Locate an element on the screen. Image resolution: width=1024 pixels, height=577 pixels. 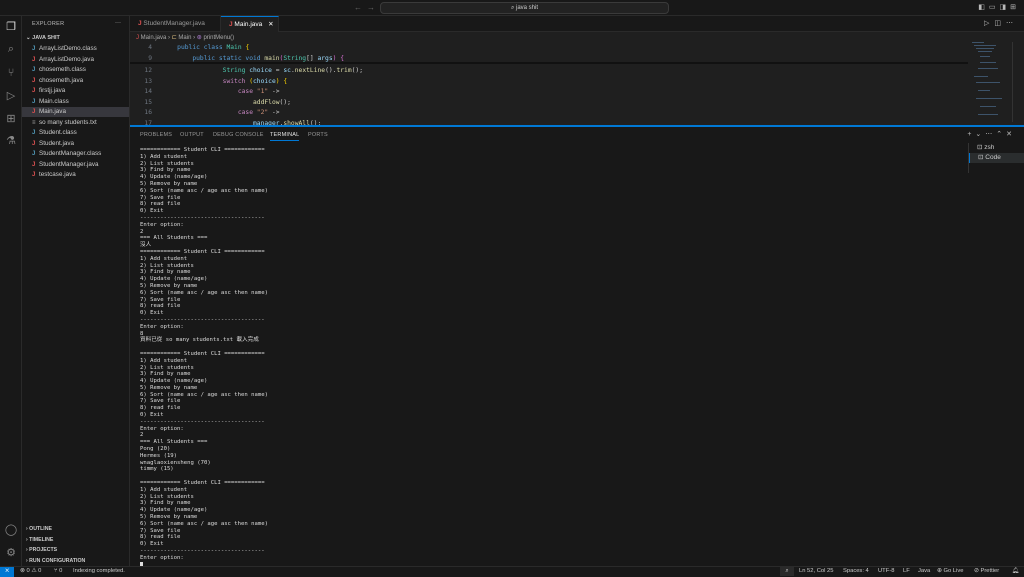
section-run-configuration: › RUN CONFIGURATION is located at coordinates (55, 561).